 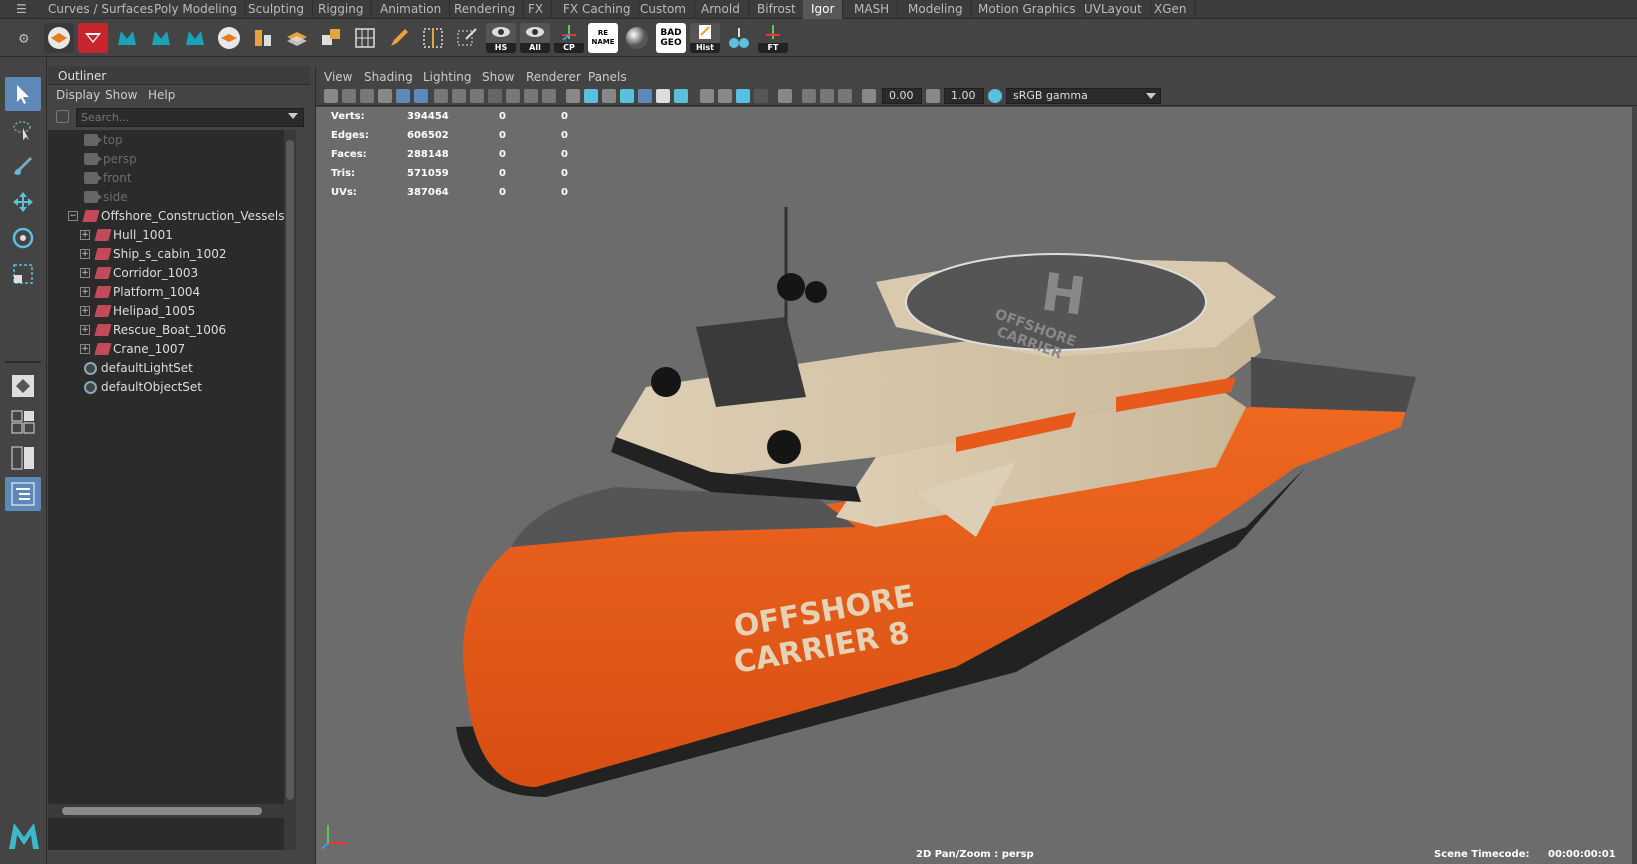 I want to click on bookmarks-icon, so click(x=367, y=96).